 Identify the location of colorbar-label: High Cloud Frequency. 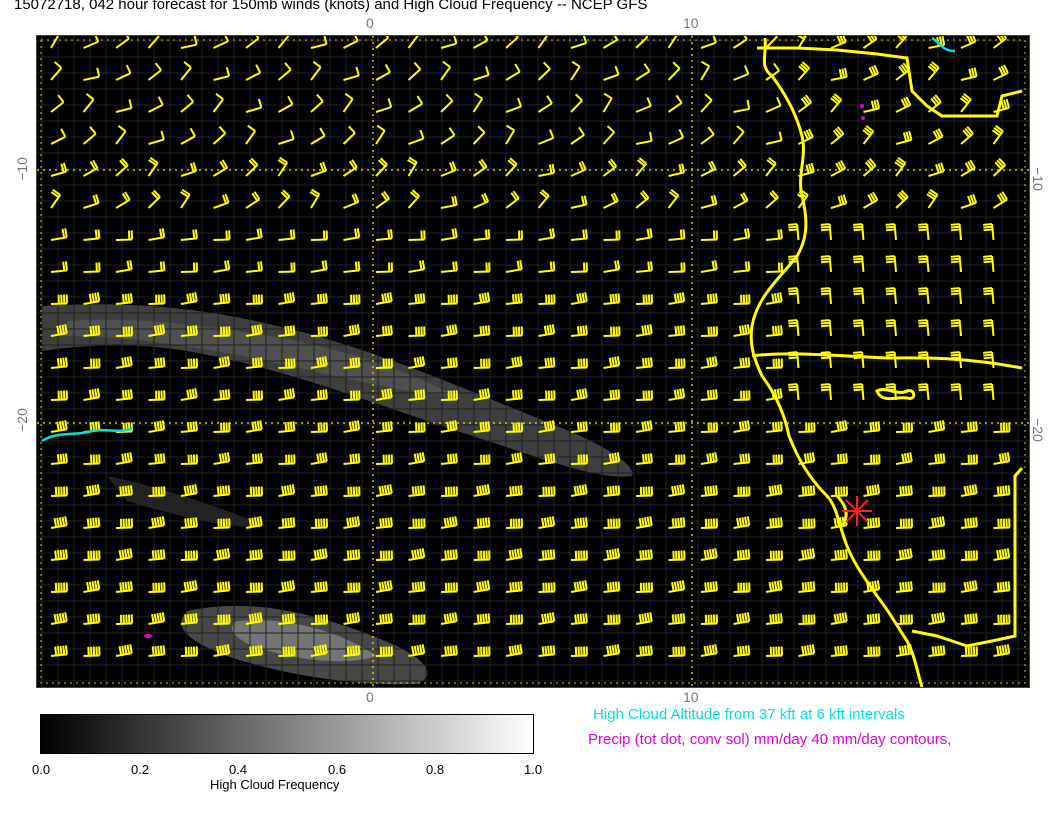
(275, 784).